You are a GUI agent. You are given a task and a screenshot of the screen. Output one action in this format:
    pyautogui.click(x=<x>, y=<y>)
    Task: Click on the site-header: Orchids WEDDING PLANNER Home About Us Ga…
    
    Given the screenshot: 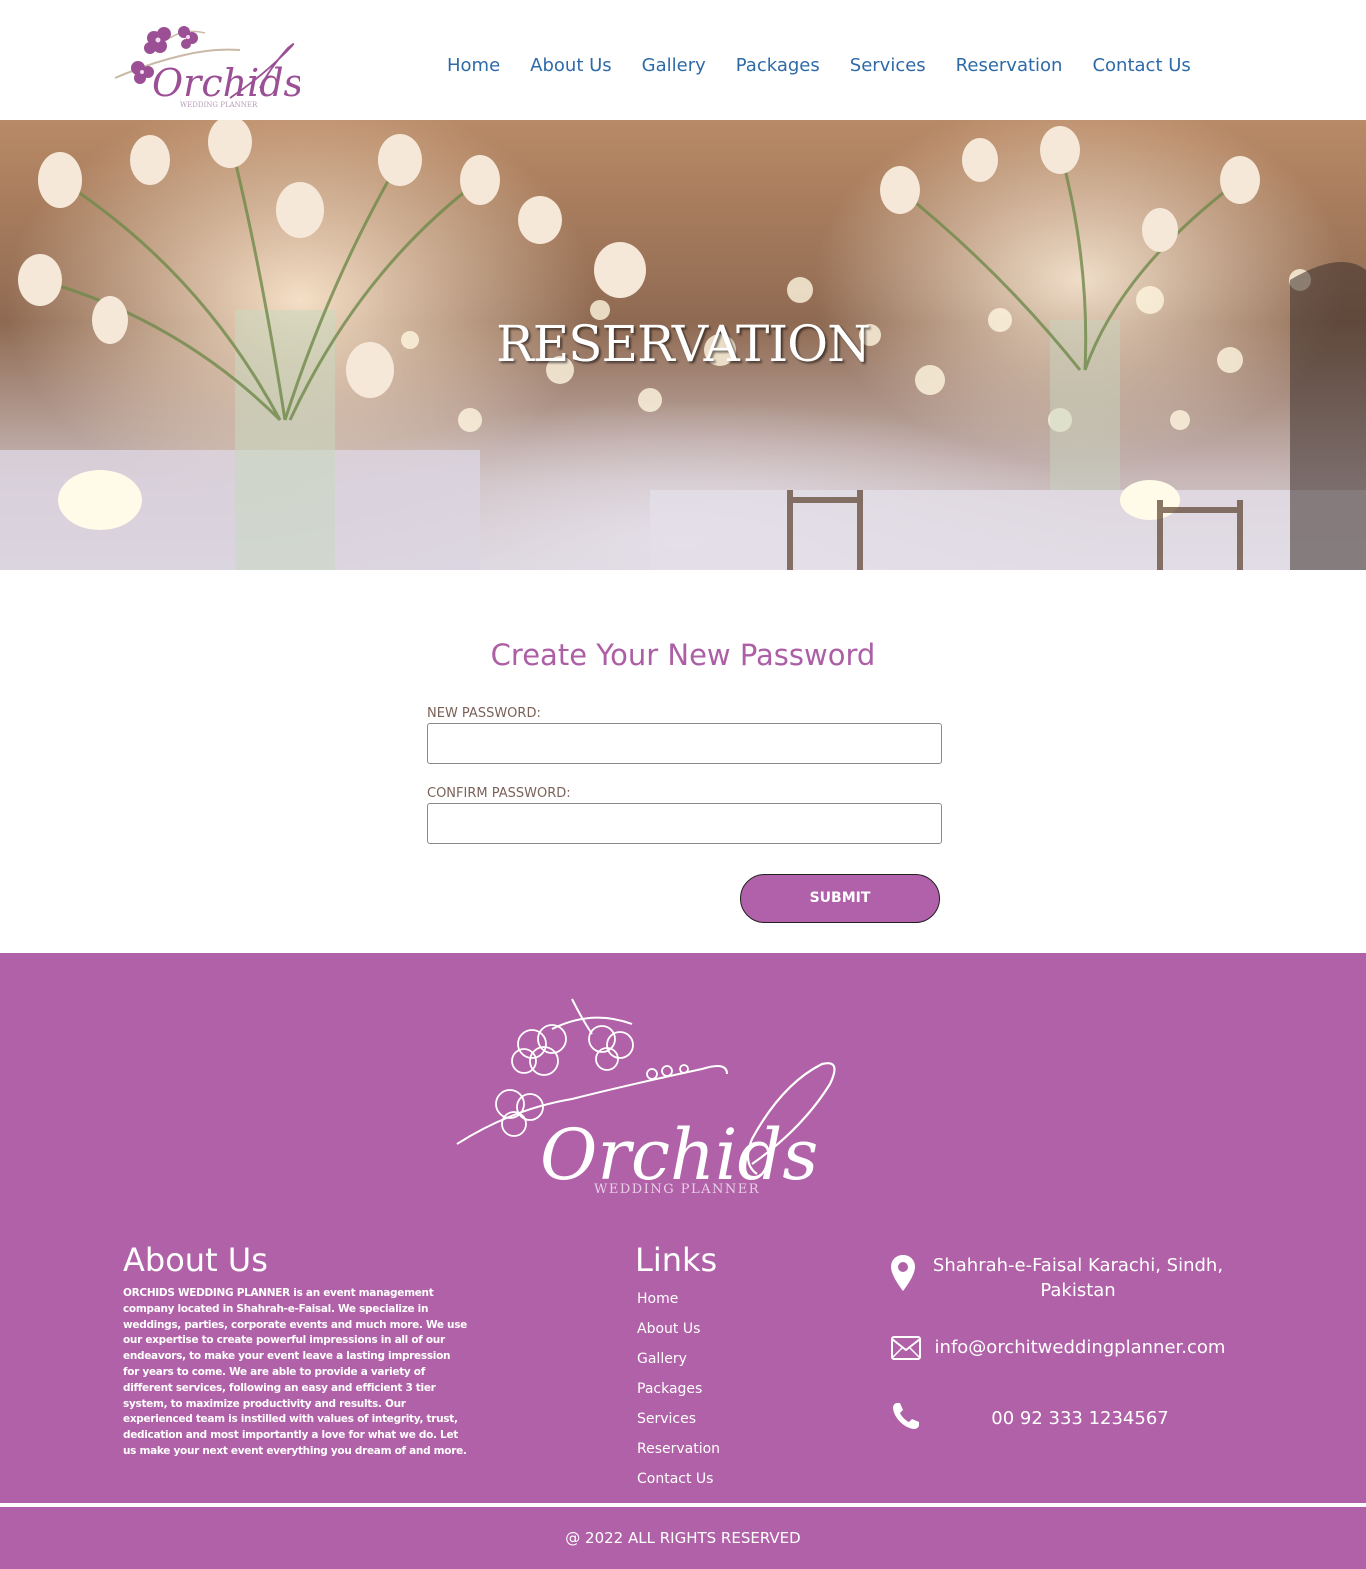 What is the action you would take?
    pyautogui.click(x=683, y=60)
    